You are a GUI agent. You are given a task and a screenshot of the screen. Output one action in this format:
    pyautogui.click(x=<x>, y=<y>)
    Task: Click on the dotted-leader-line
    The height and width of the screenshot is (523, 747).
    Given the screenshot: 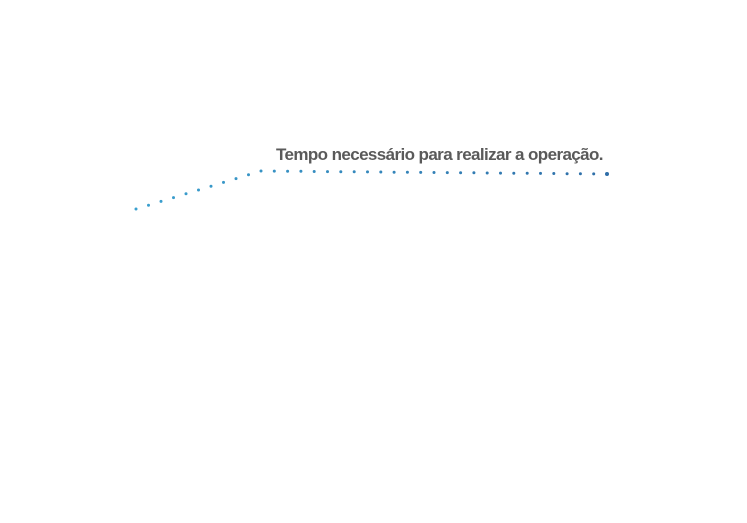 What is the action you would take?
    pyautogui.click(x=371, y=190)
    